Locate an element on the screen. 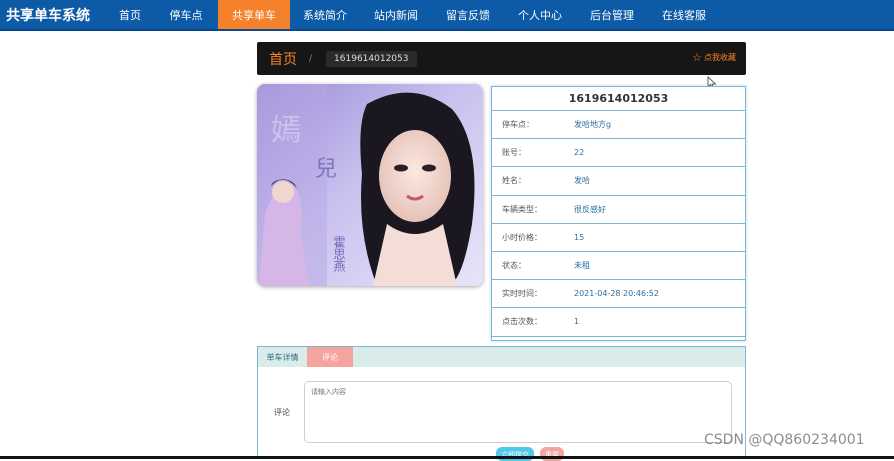 This screenshot has height=461, width=894. row-value: 22 is located at coordinates (579, 153).